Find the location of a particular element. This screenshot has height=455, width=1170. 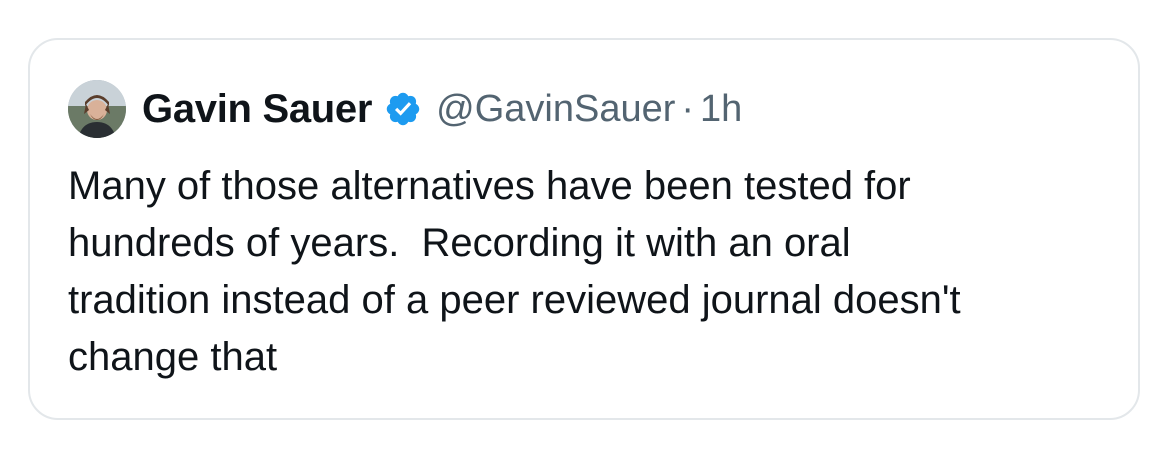

tweet-header: Gavin Sauer @GavinSauer · 1h is located at coordinates (405, 109).